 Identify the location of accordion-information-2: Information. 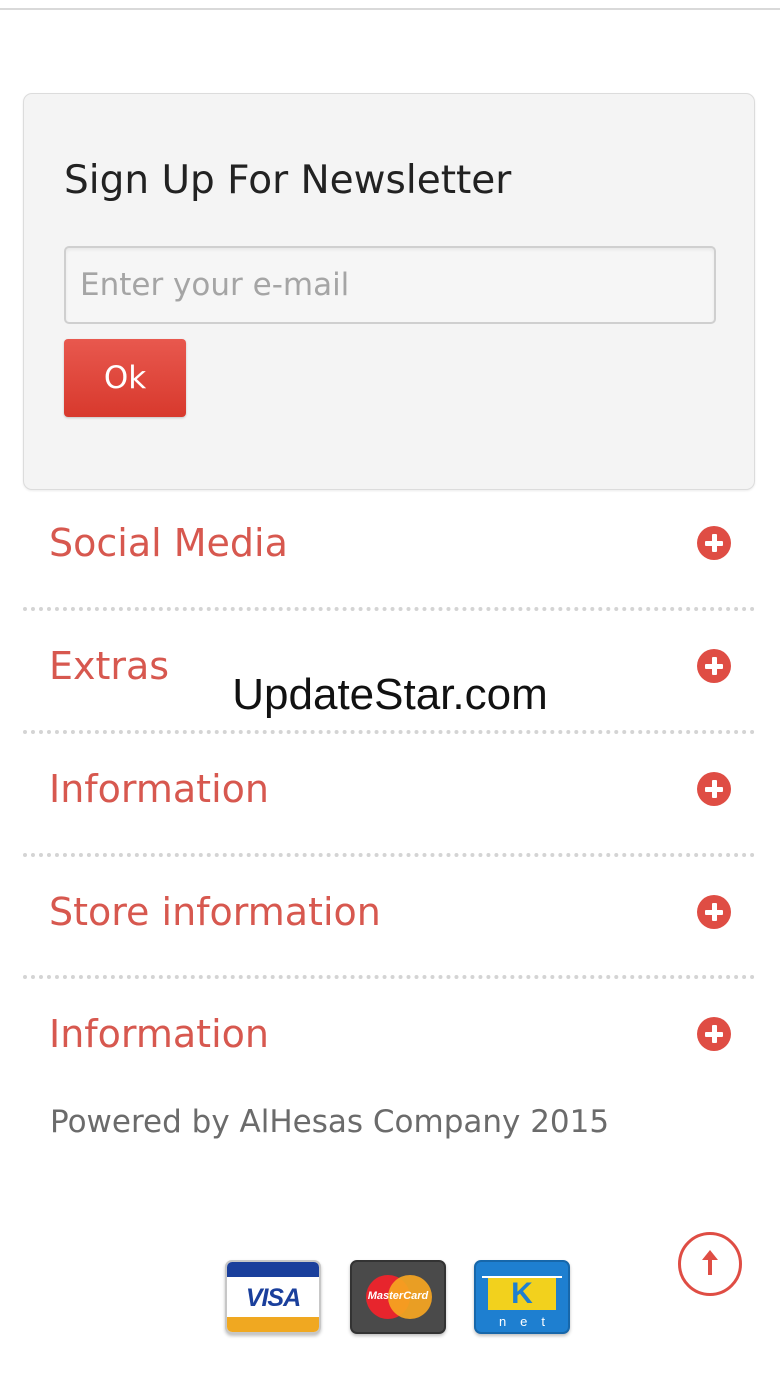
(389, 1038).